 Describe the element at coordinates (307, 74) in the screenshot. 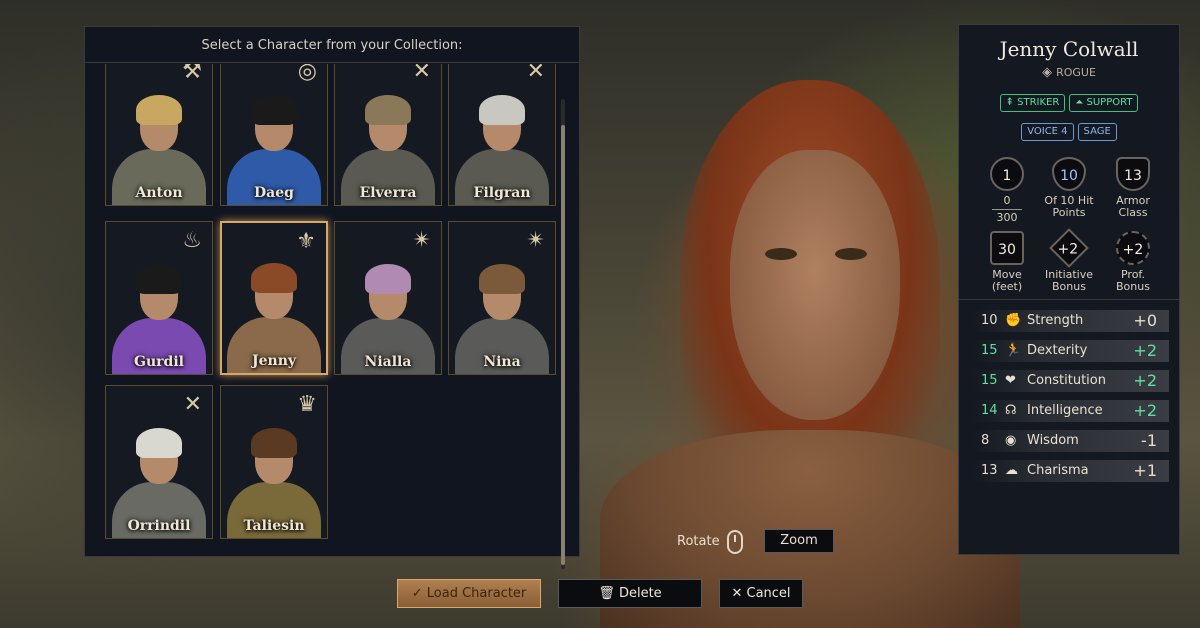

I see `ranger-icon: ◎` at that location.